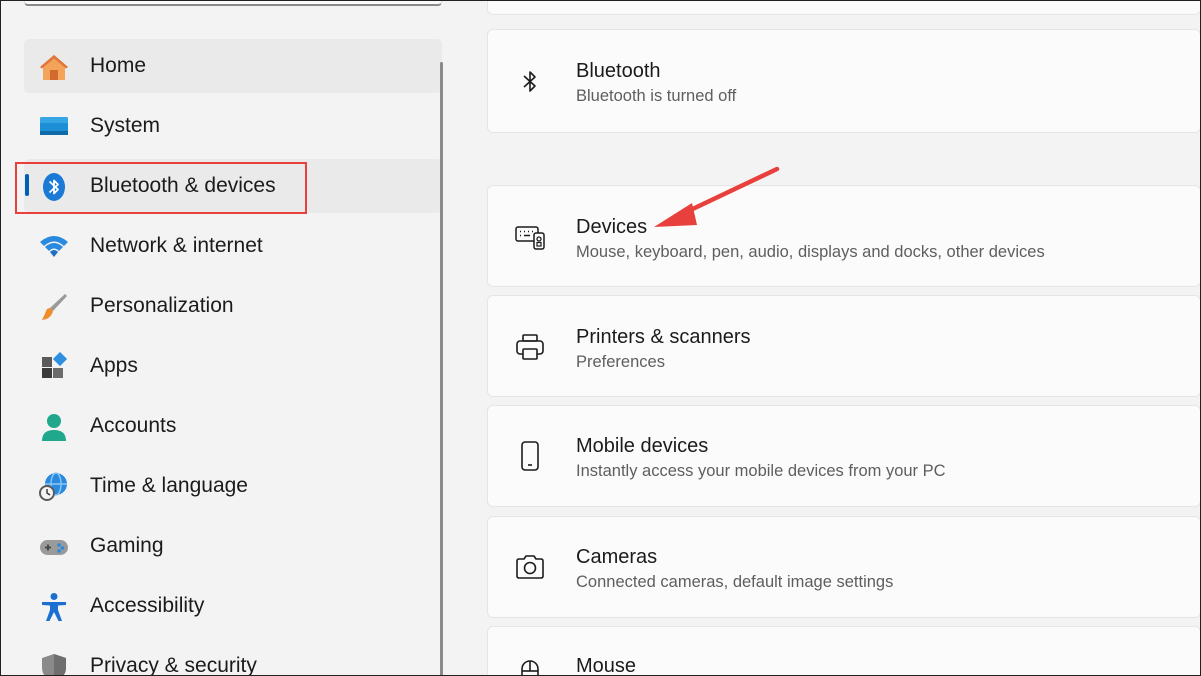 The width and height of the screenshot is (1201, 676). I want to click on cameras-title: Cameras, so click(617, 557).